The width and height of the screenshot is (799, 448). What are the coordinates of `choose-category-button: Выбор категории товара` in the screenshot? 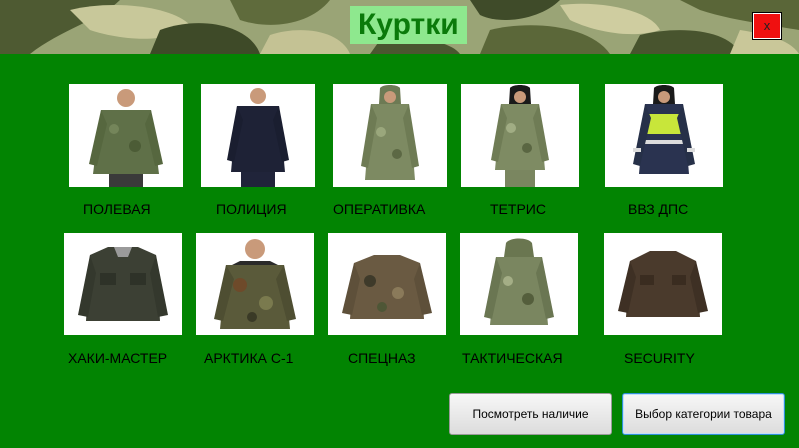 It's located at (703, 414).